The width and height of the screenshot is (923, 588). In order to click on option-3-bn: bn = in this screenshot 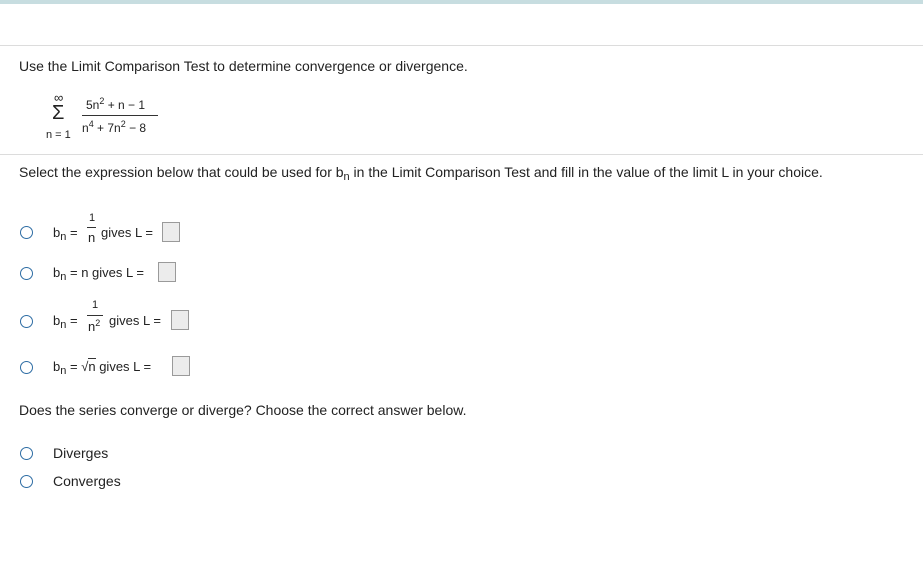, I will do `click(65, 322)`.